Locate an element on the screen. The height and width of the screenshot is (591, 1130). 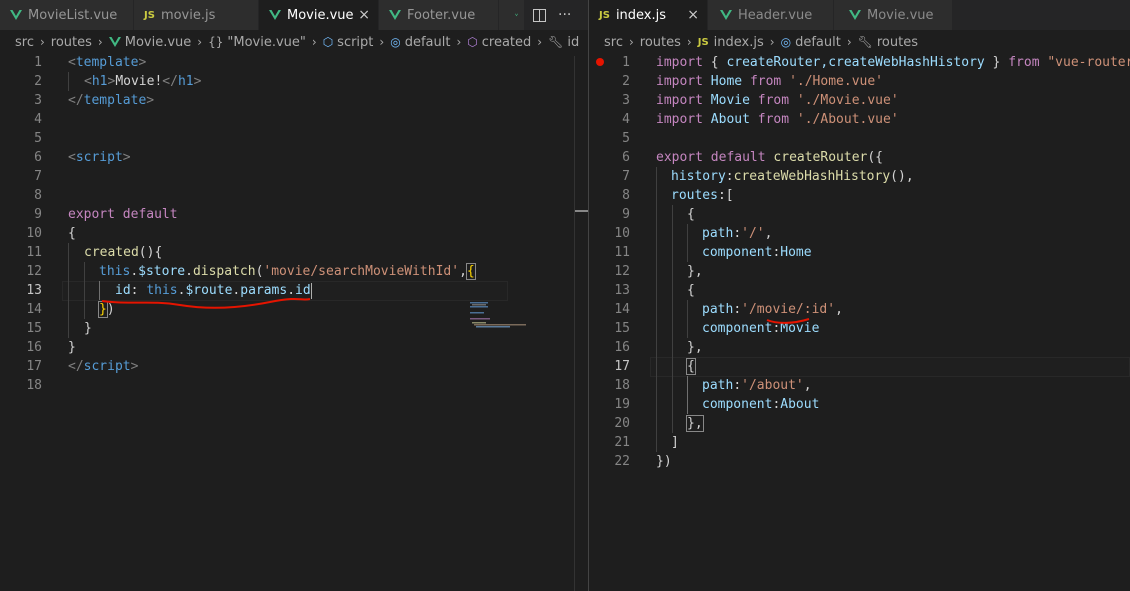
breadcrumb-item: {} "Movie.vue" is located at coordinates (257, 42).